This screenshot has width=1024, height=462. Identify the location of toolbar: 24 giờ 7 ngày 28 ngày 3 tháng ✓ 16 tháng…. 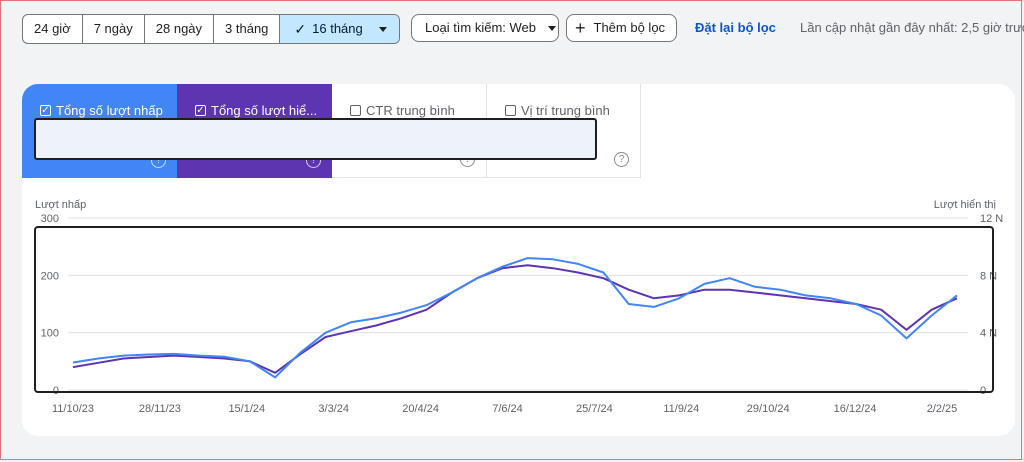
(512, 28).